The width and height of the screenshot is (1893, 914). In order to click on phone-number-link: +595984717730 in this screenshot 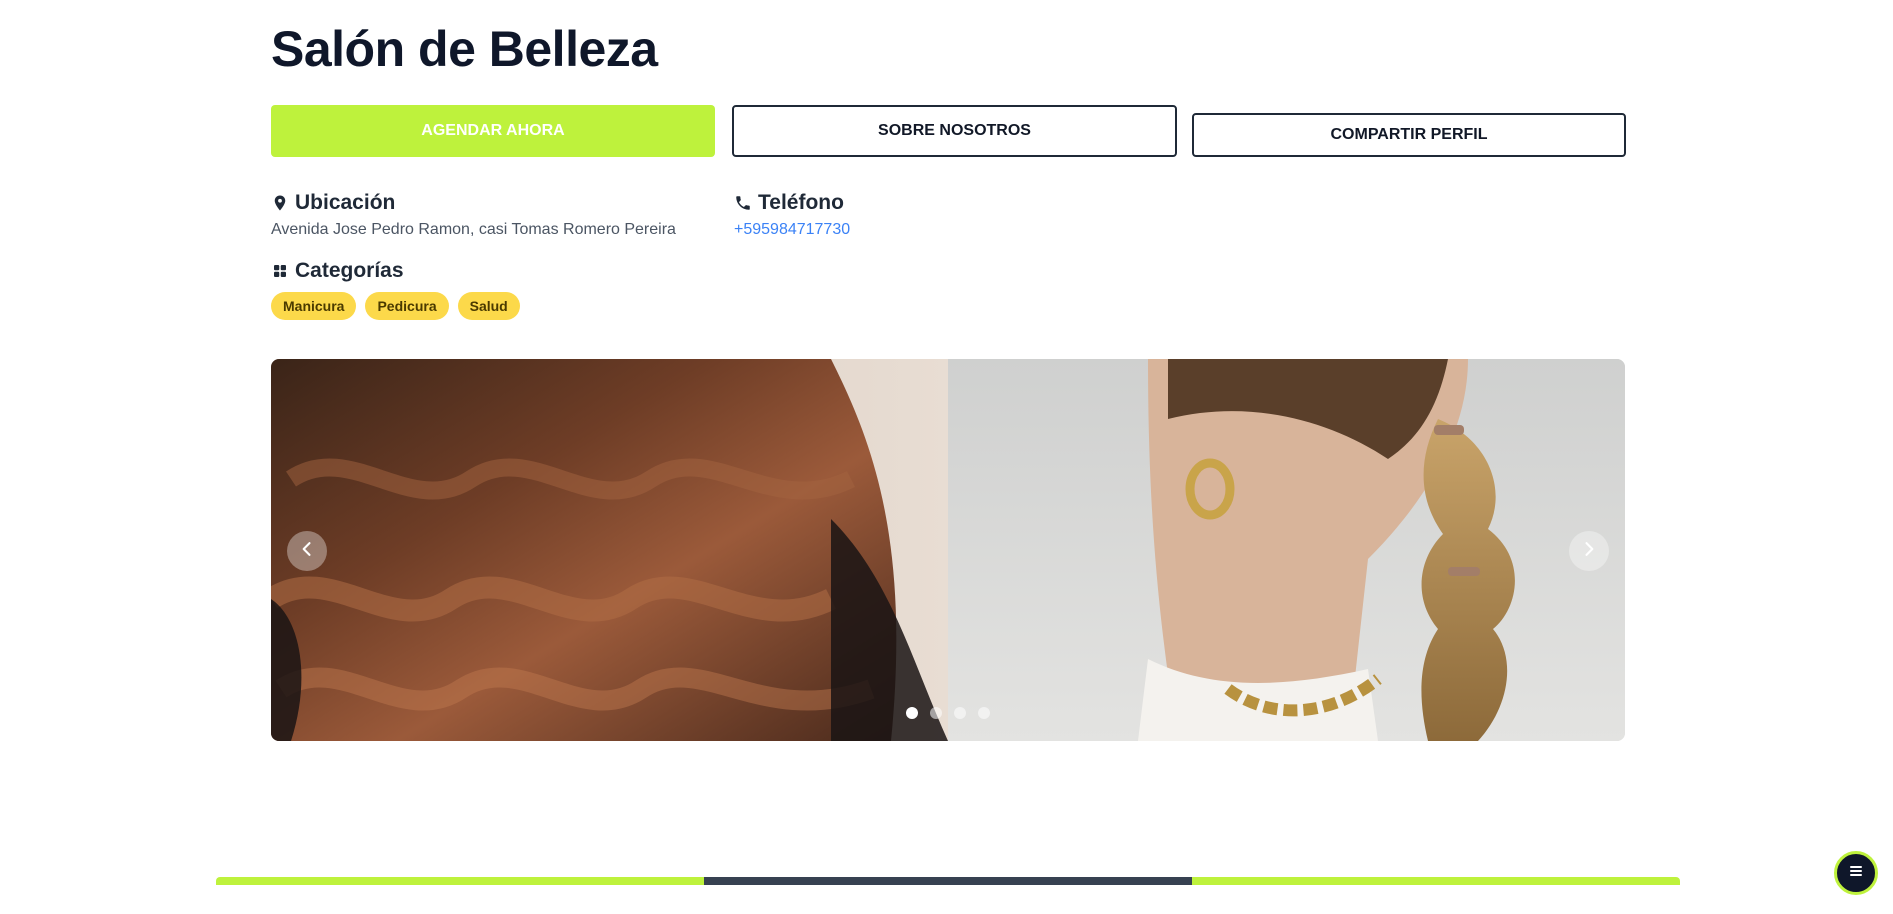, I will do `click(792, 230)`.